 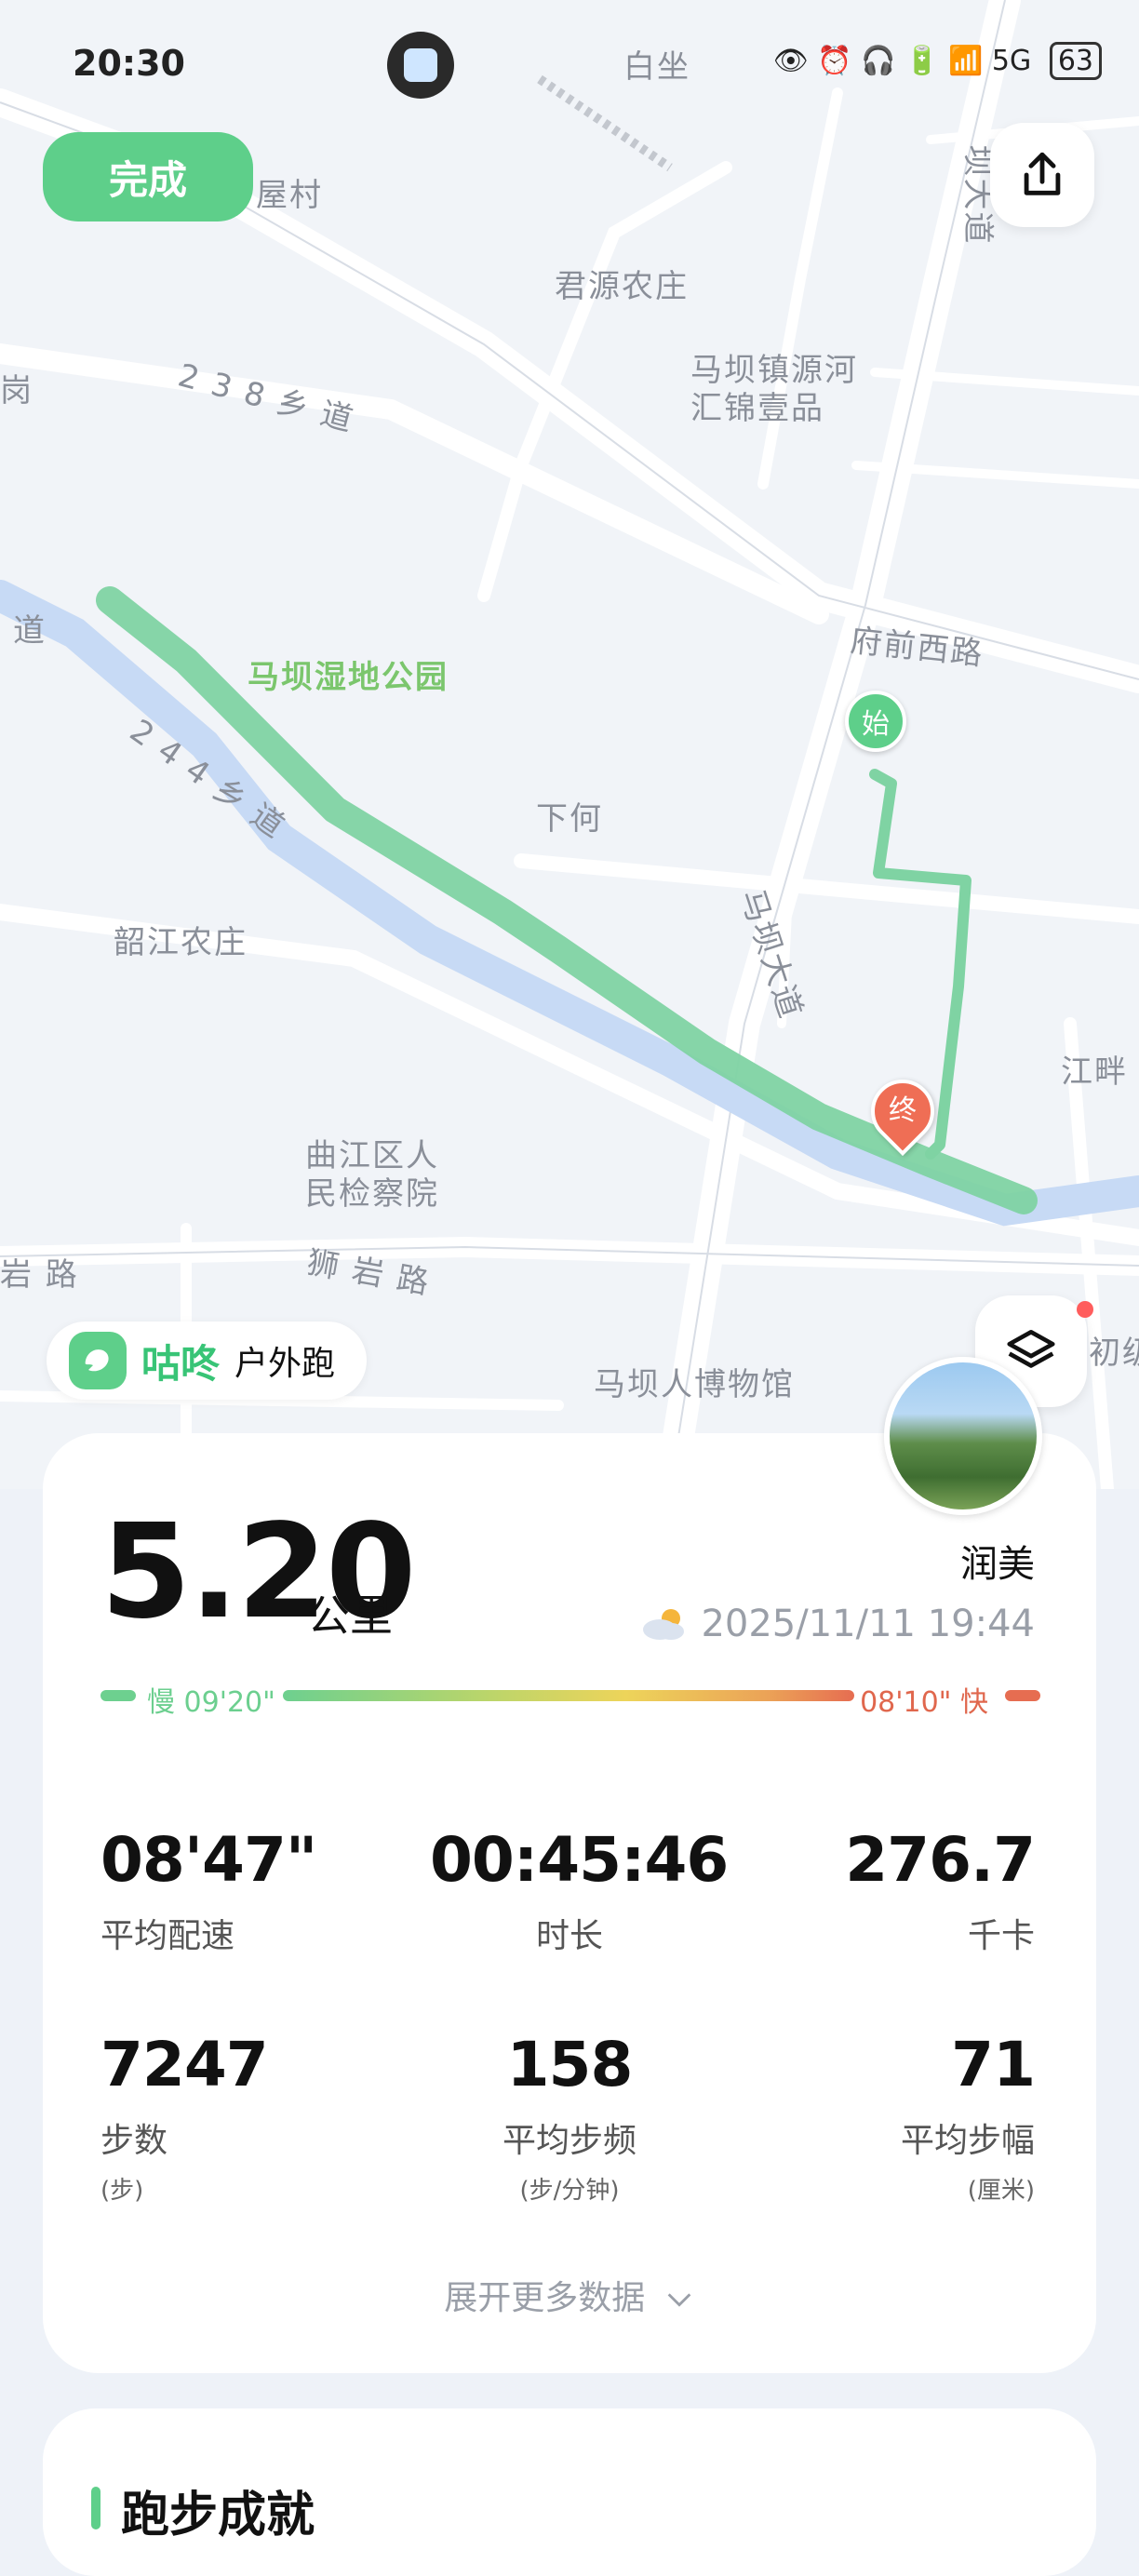 What do you see at coordinates (17, 390) in the screenshot?
I see `map-label: 岗` at bounding box center [17, 390].